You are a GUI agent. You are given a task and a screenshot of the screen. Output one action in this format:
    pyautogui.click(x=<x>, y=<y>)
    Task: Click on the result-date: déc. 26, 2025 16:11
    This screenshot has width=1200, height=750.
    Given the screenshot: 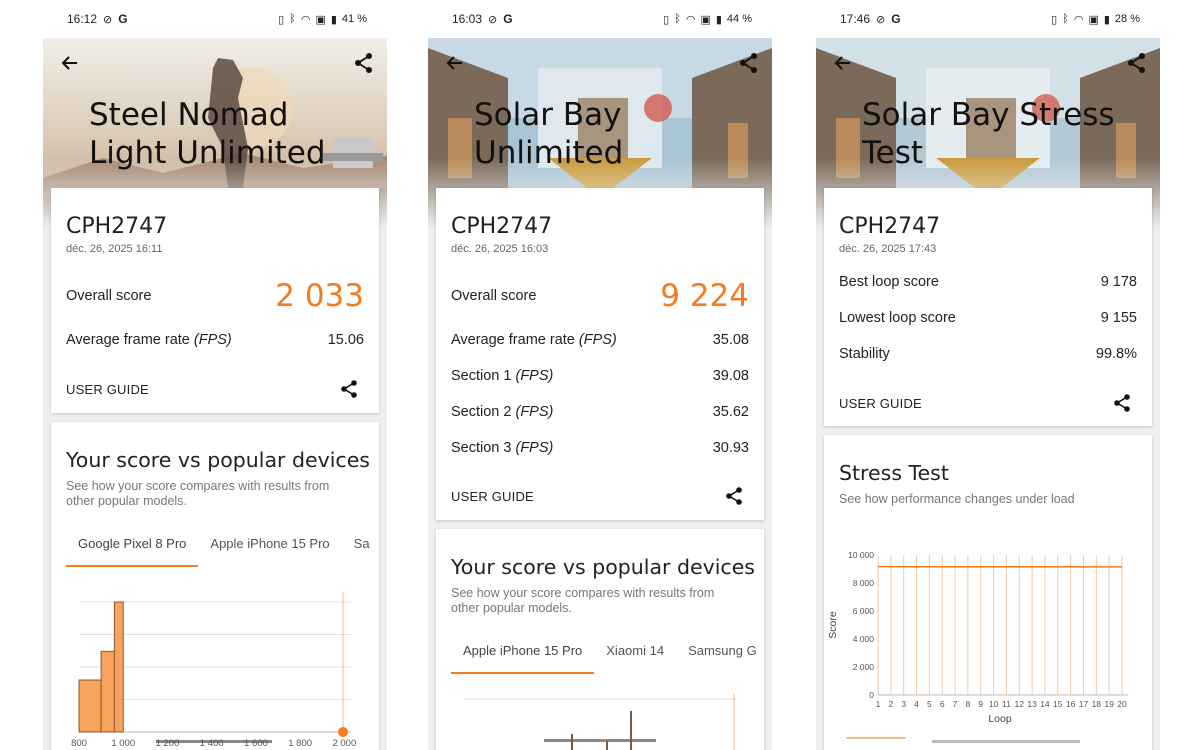 What is the action you would take?
    pyautogui.click(x=114, y=249)
    